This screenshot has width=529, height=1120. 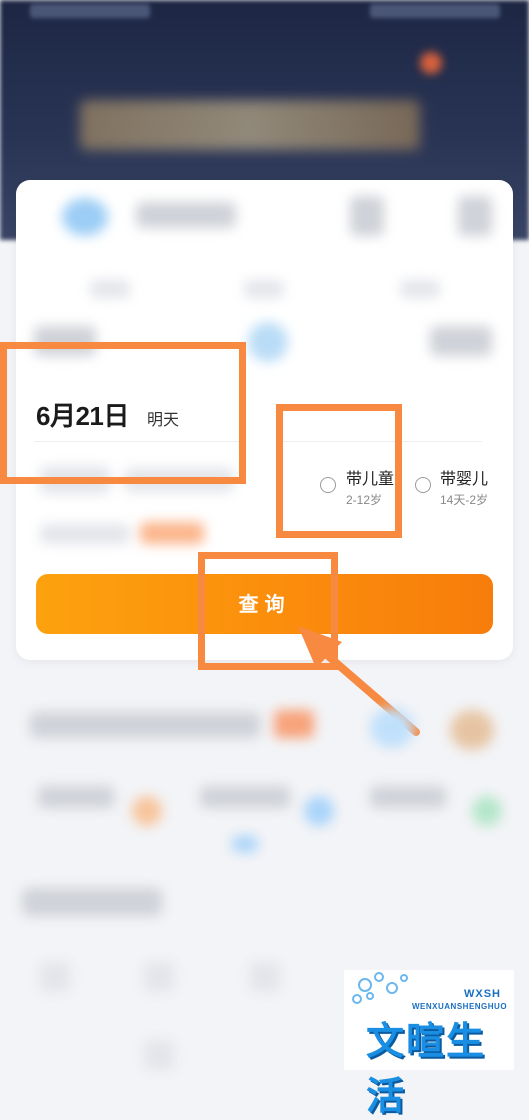 I want to click on highlight-box-options, so click(x=339, y=471).